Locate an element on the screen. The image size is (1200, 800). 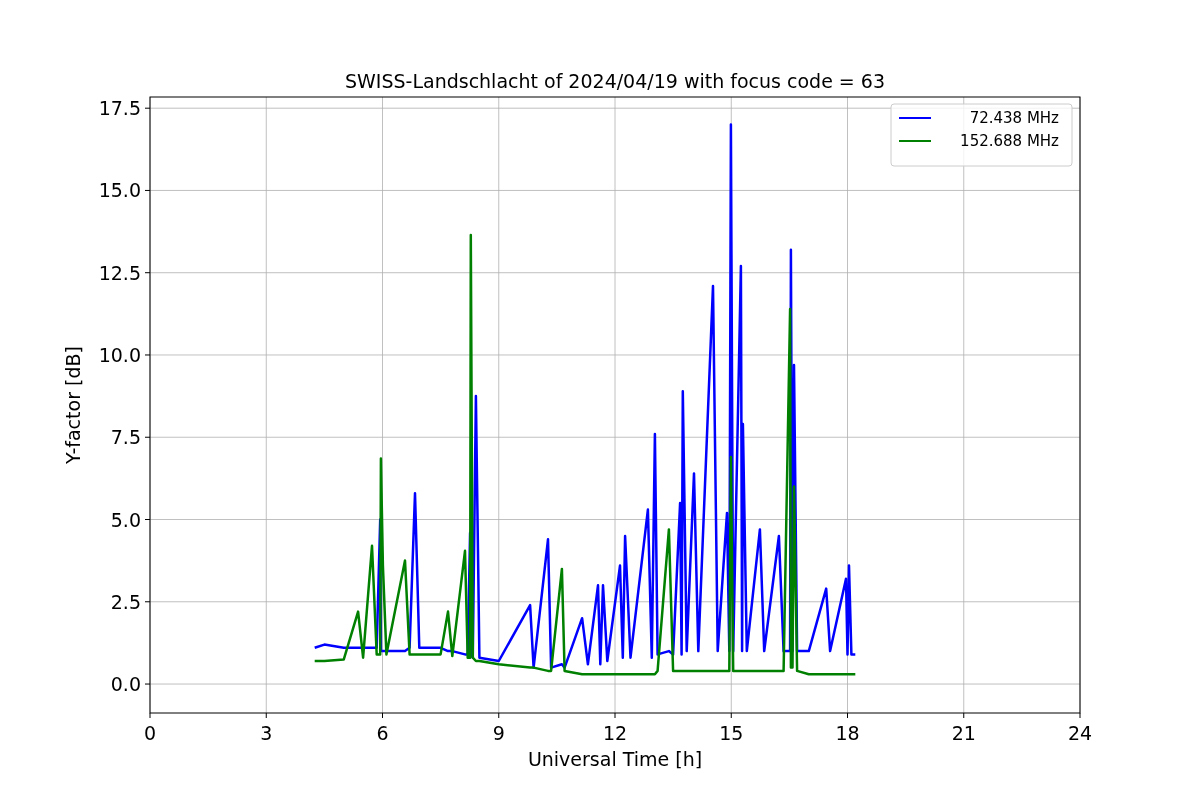
x-tick-label: 24 is located at coordinates (1080, 733).